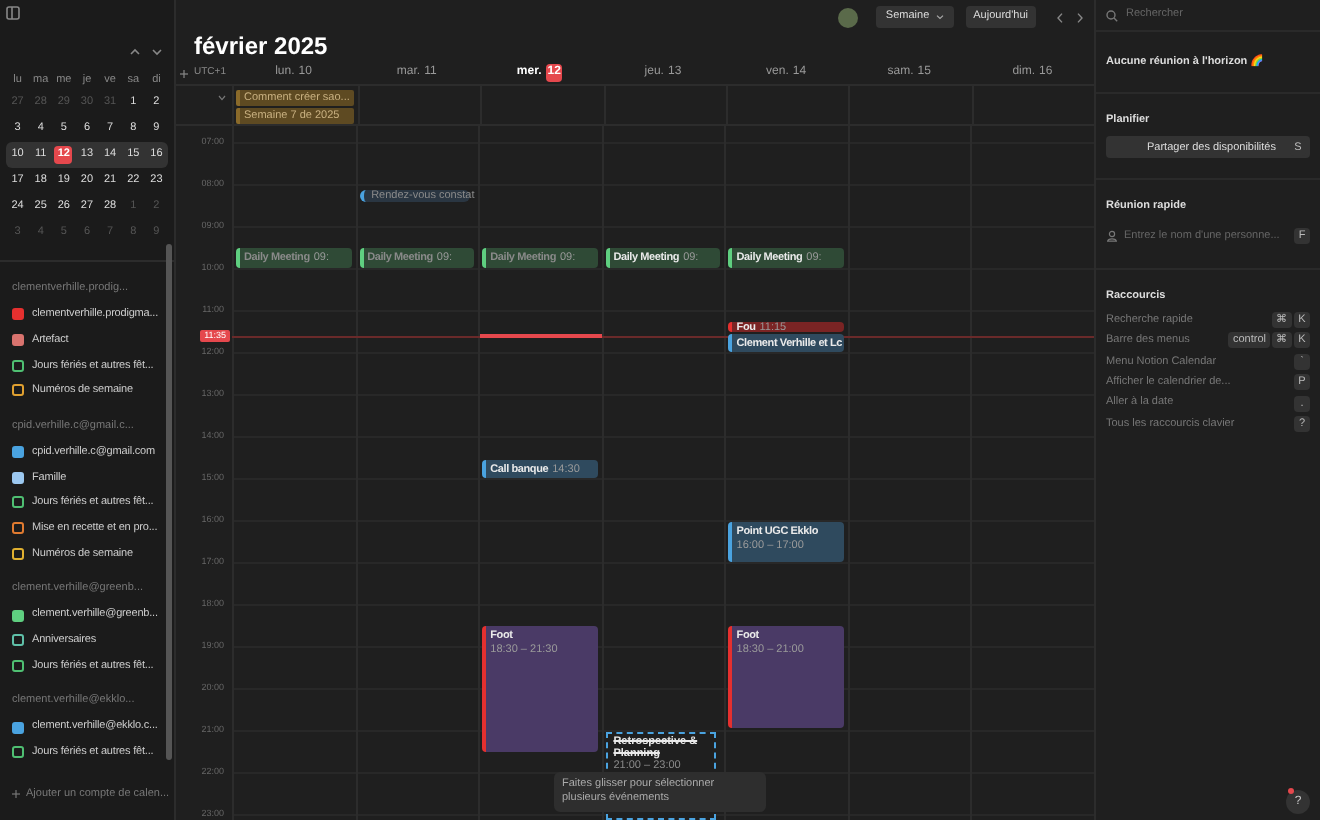 The image size is (1320, 820). What do you see at coordinates (135, 52) in the screenshot?
I see `chevron-up-icon` at bounding box center [135, 52].